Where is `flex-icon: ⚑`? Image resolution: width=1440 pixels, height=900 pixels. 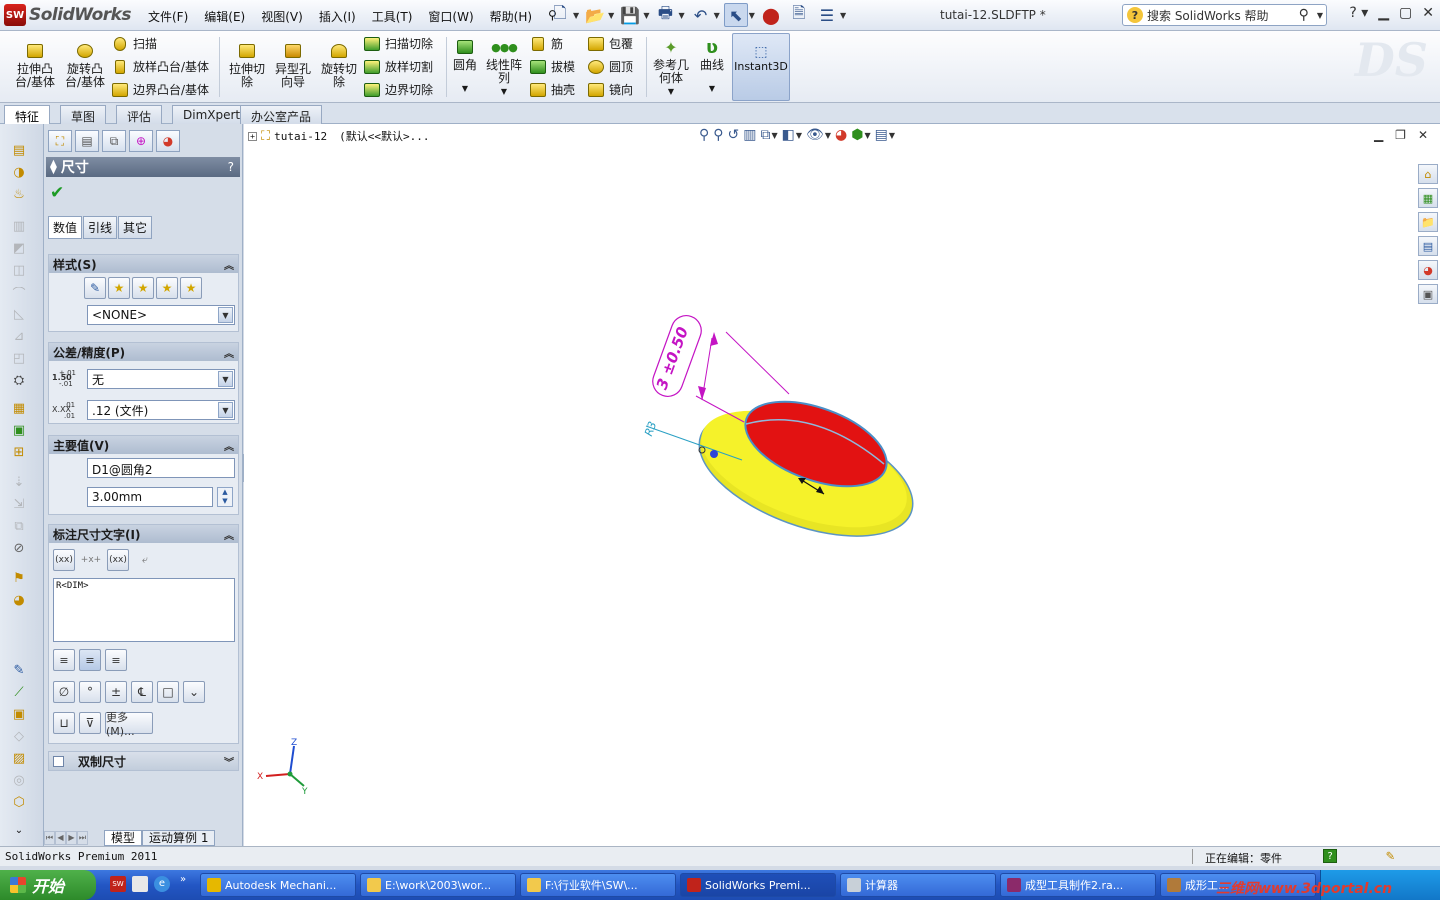 flex-icon: ⚑ is located at coordinates (19, 578).